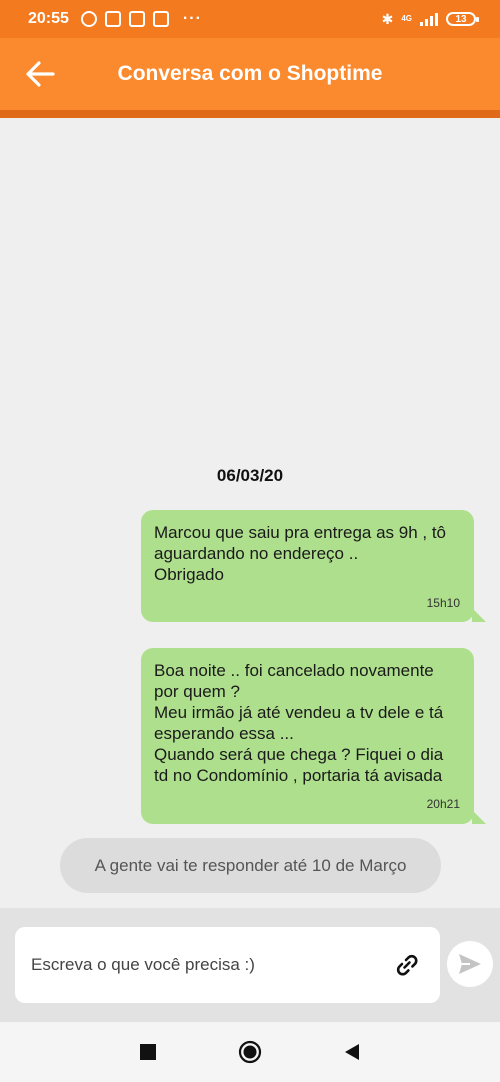  Describe the element at coordinates (192, 18) in the screenshot. I see `more-notifications-icon: ···` at that location.